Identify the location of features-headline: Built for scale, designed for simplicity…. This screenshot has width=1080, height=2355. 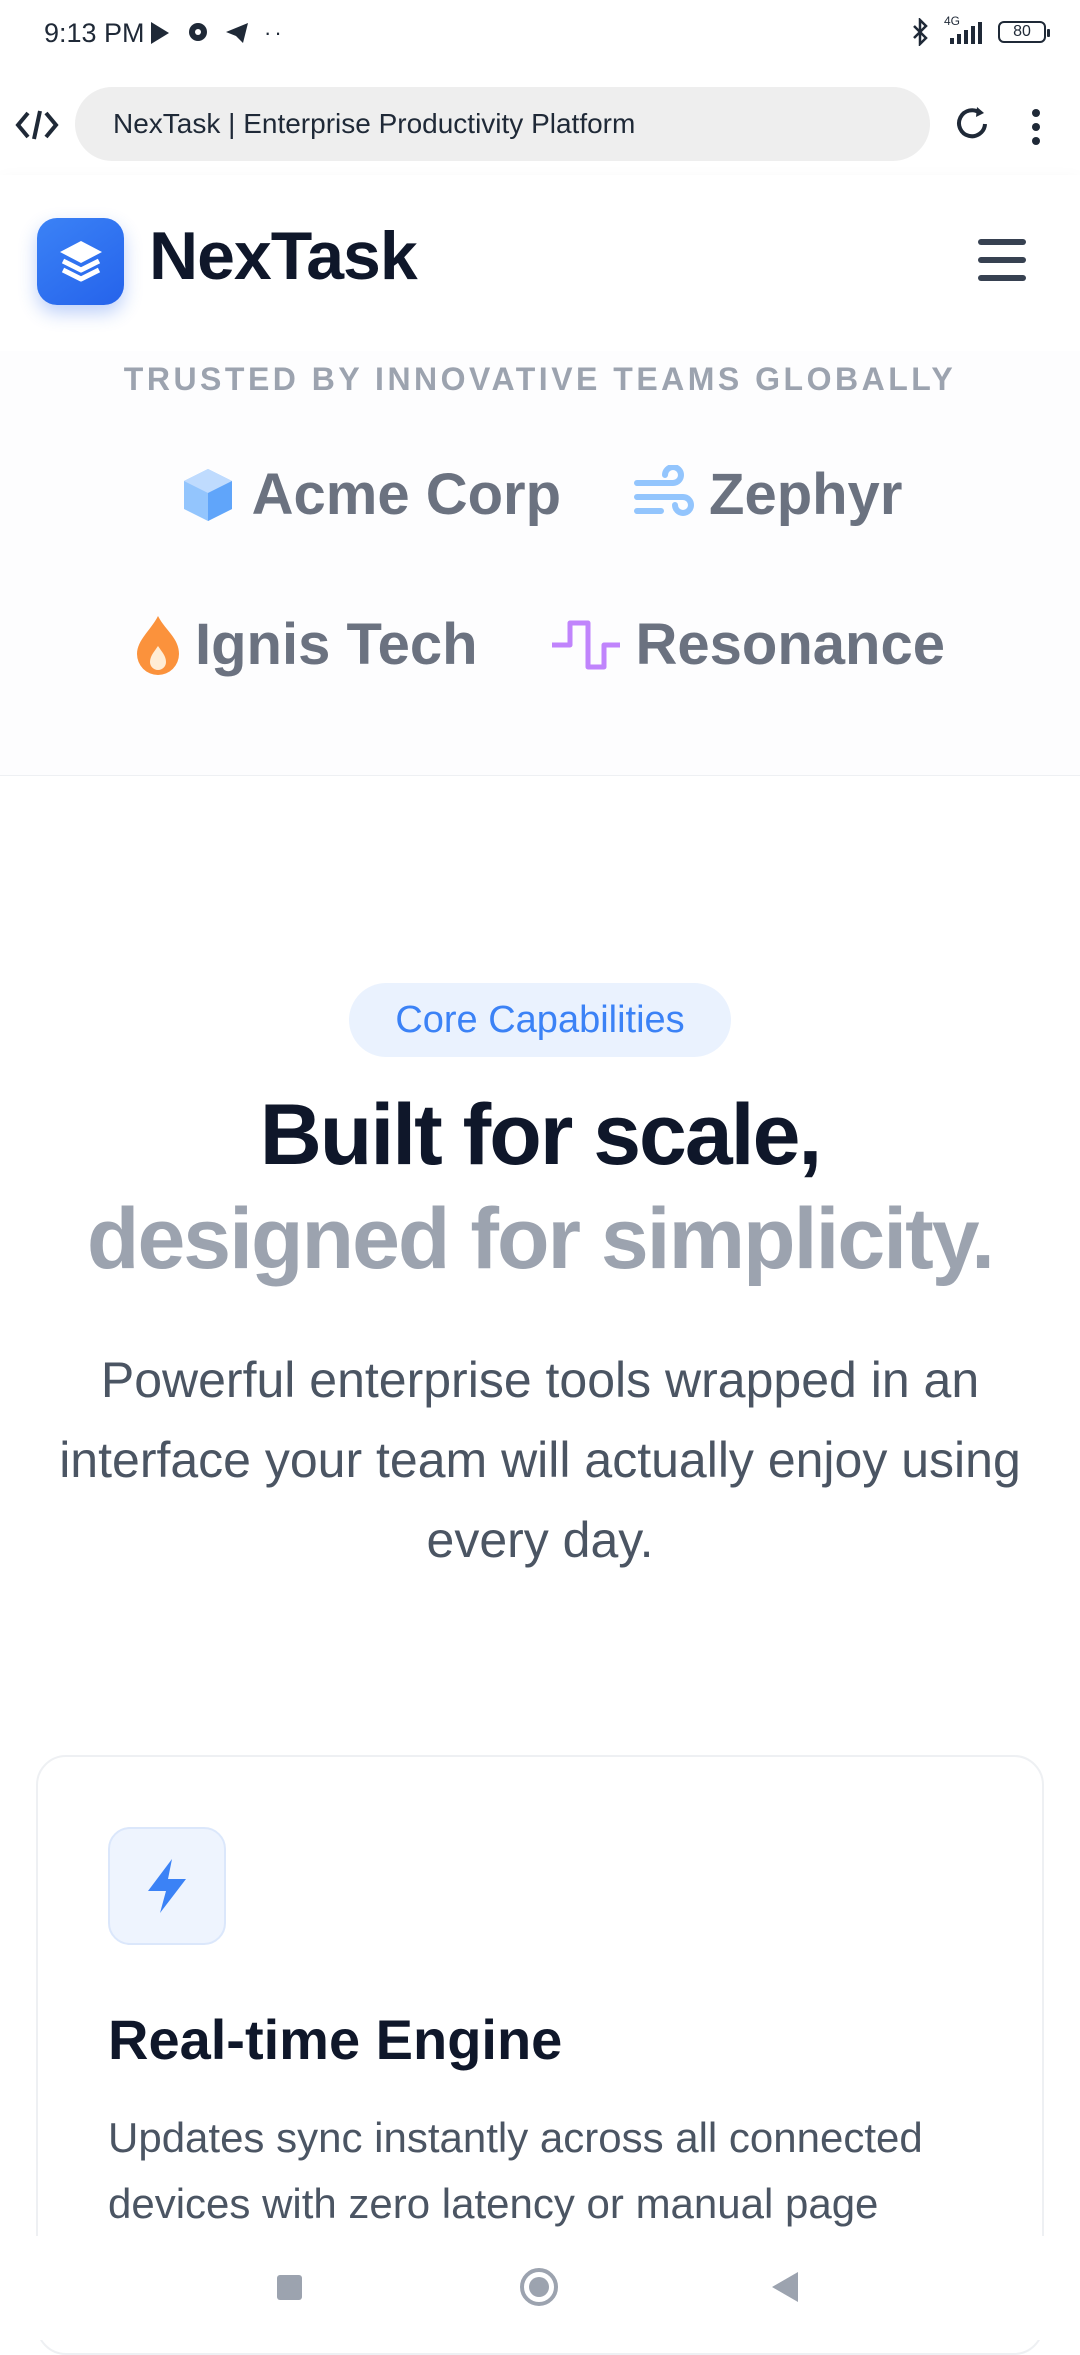
(540, 1187).